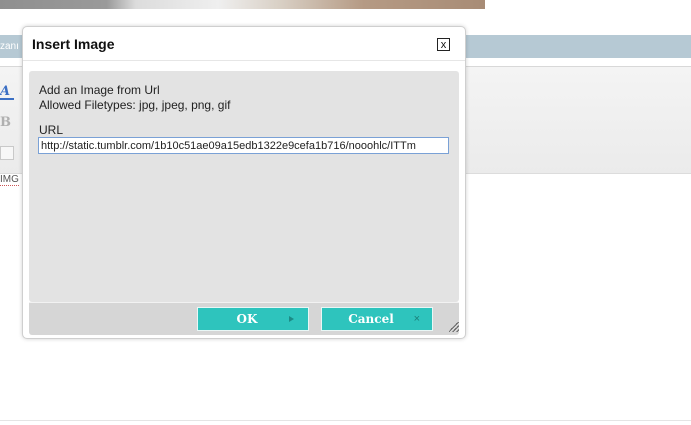 The width and height of the screenshot is (691, 425). I want to click on resize-handle-icon, so click(454, 327).